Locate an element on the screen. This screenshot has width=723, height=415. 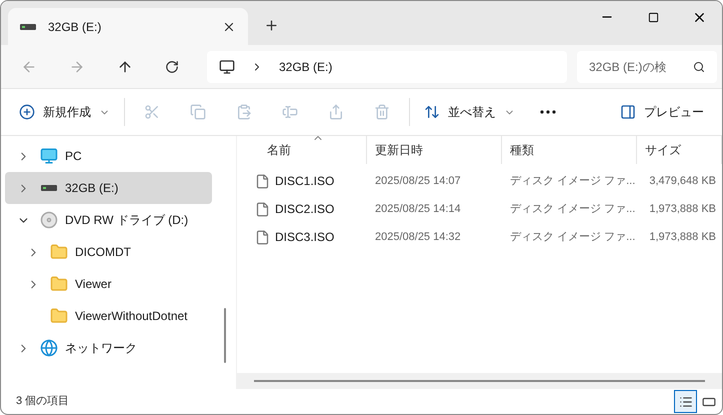
up-icon is located at coordinates (125, 66).